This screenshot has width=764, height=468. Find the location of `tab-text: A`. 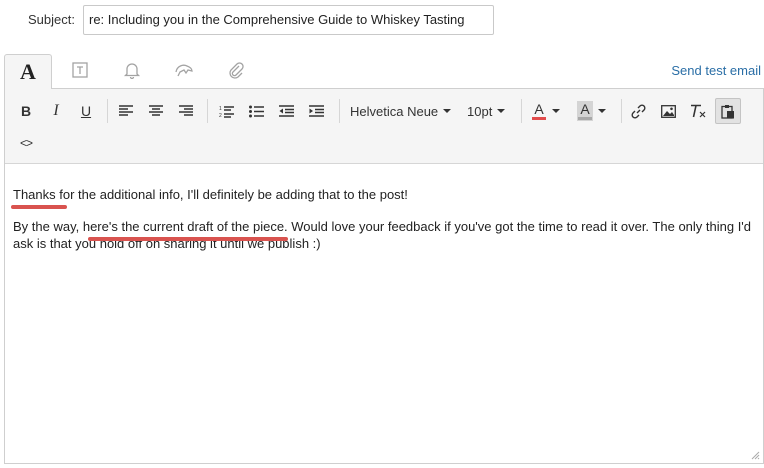

tab-text: A is located at coordinates (28, 71).